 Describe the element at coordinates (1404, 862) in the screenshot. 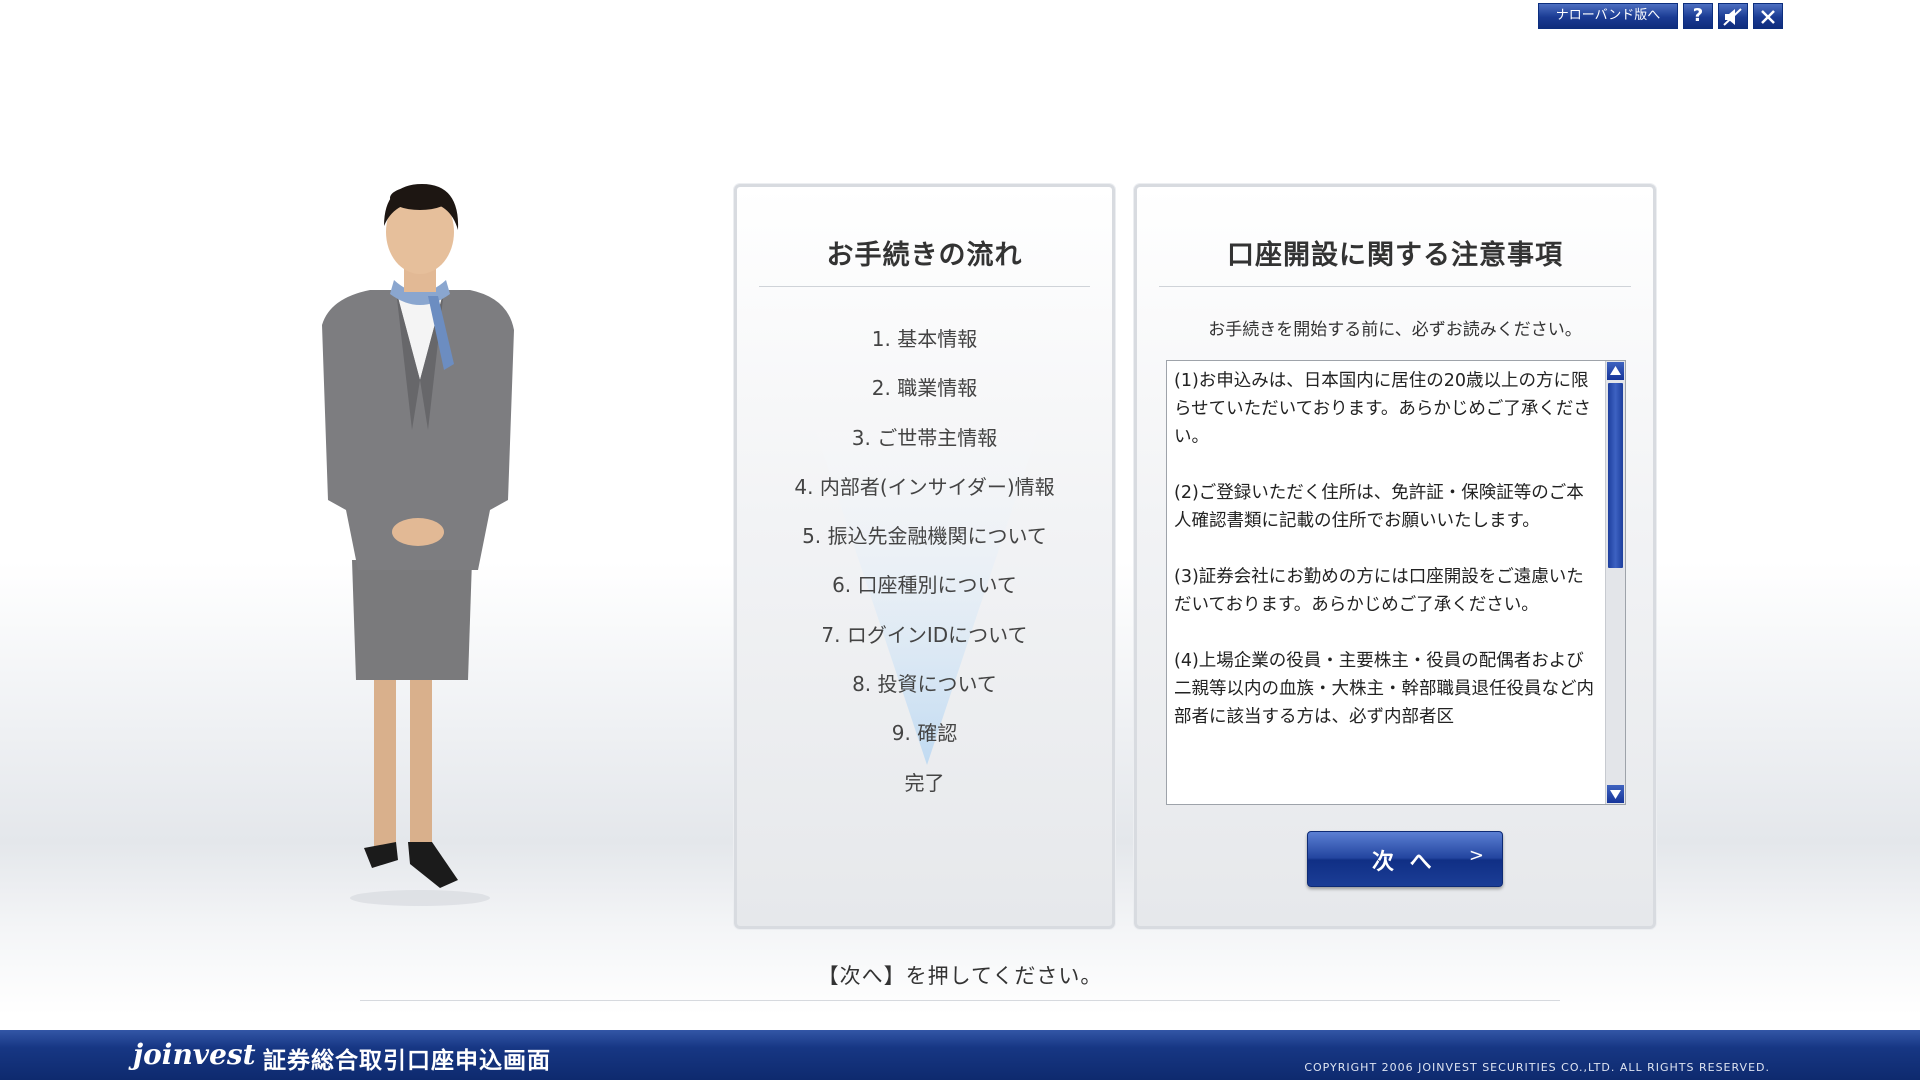

I see `next-button-label: 次 へ` at that location.